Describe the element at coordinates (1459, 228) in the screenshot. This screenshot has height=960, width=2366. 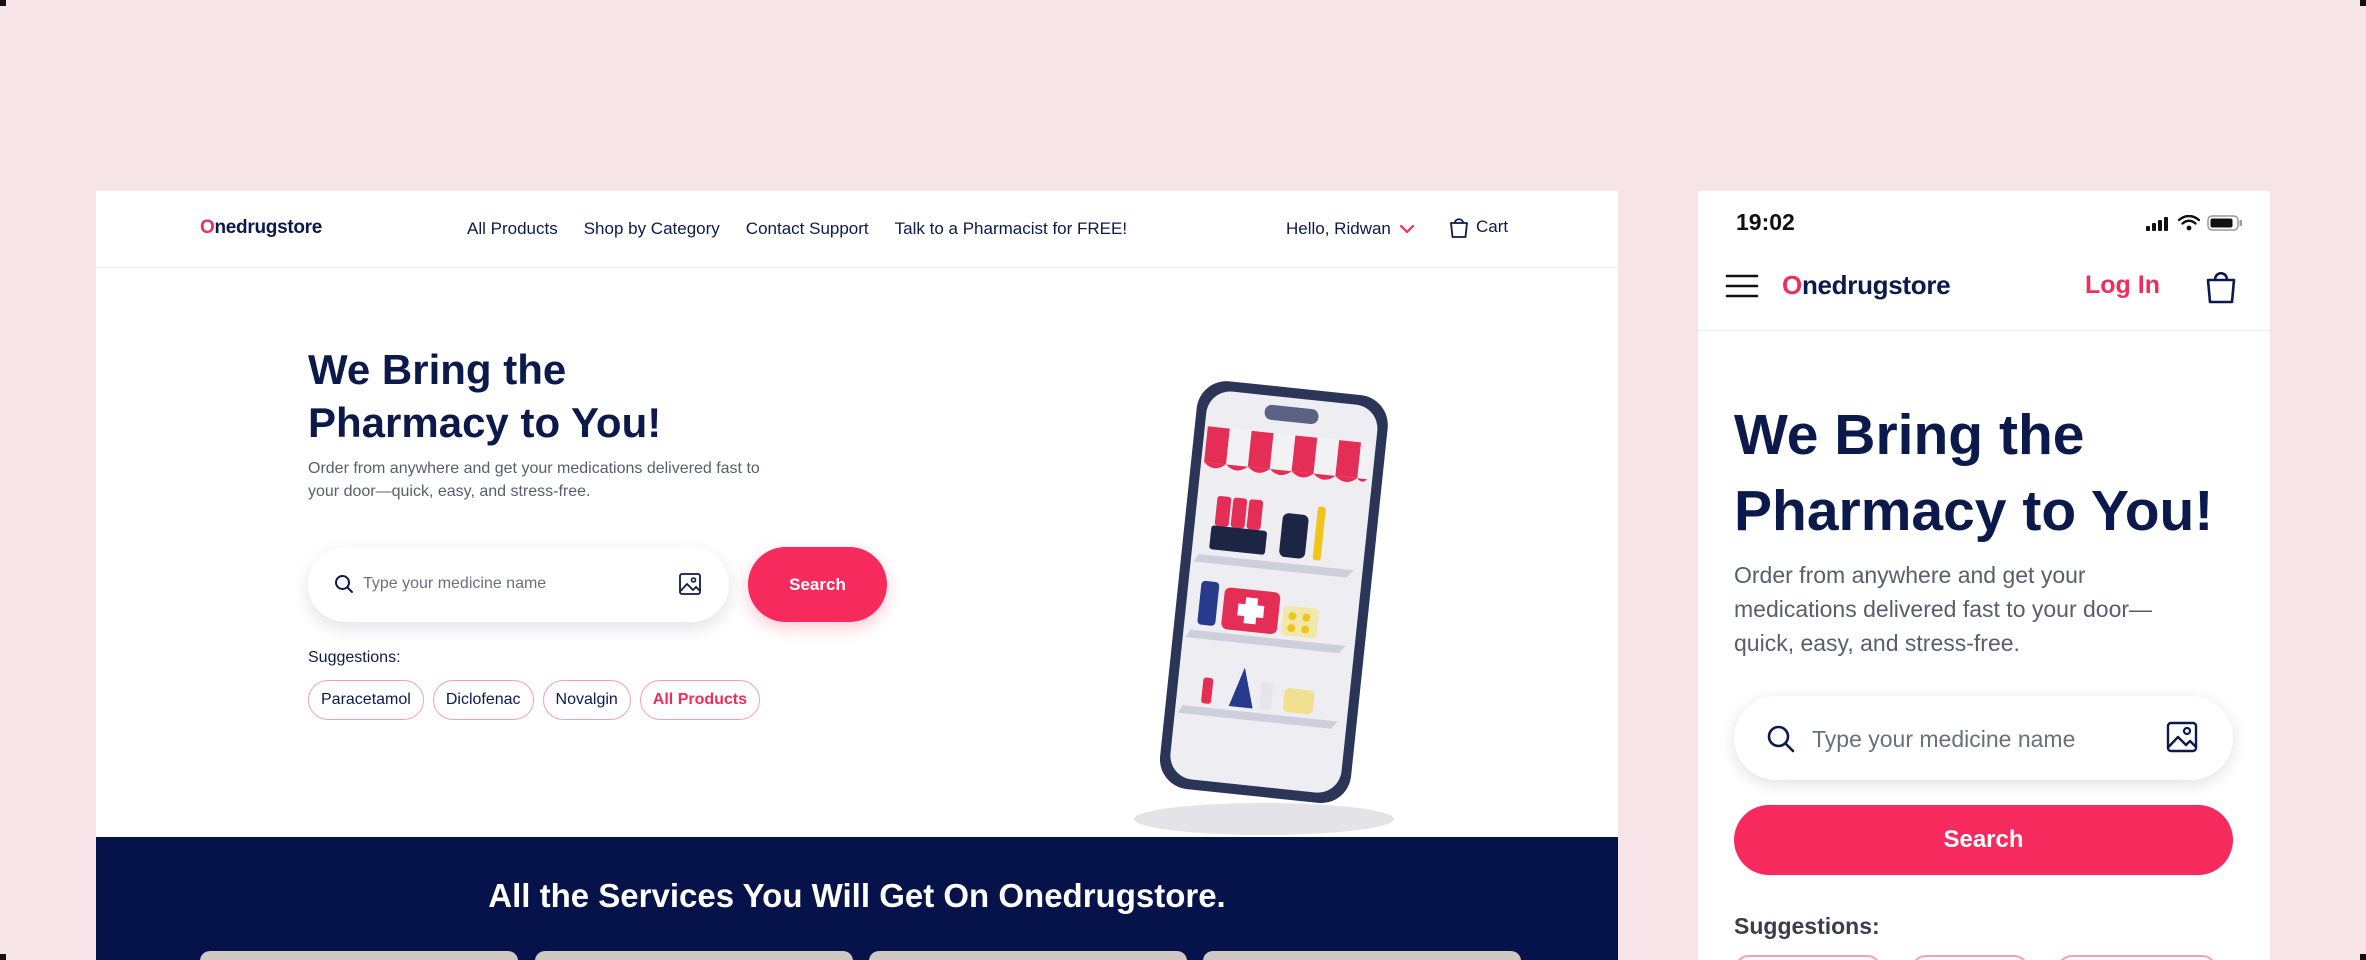
I see `cart-icon` at that location.